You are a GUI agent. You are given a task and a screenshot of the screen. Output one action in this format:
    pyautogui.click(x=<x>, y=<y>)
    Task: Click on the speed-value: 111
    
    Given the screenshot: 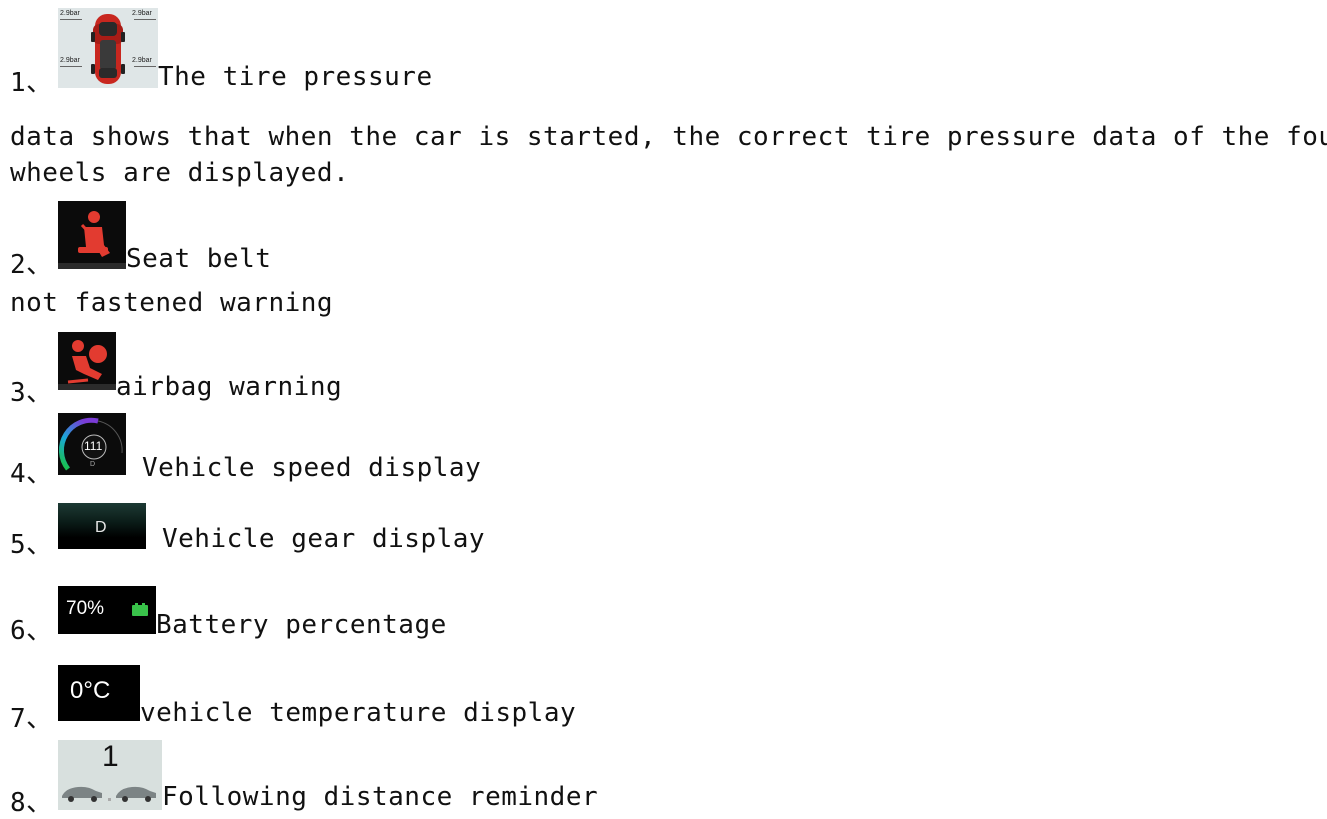 What is the action you would take?
    pyautogui.click(x=93, y=446)
    